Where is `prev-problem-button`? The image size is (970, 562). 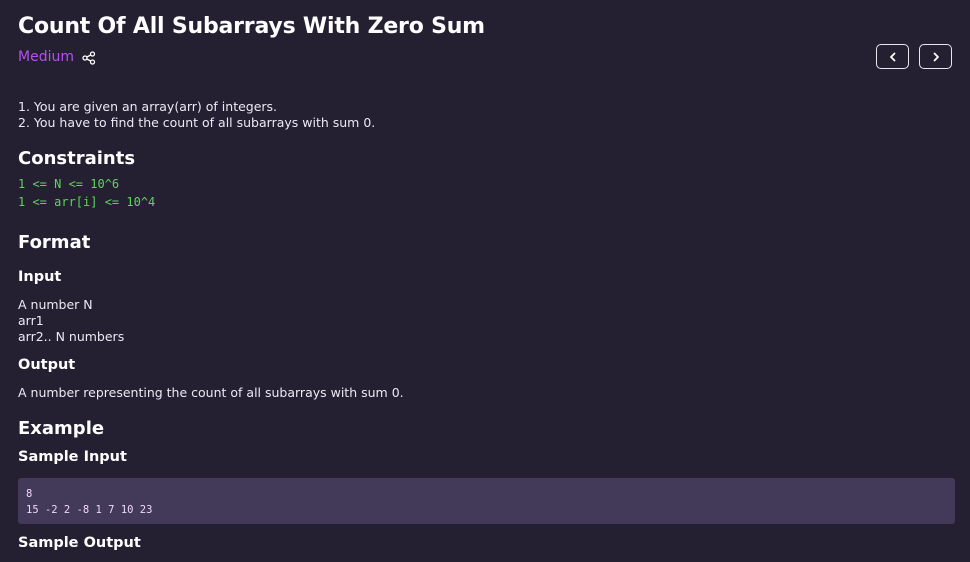 prev-problem-button is located at coordinates (892, 56).